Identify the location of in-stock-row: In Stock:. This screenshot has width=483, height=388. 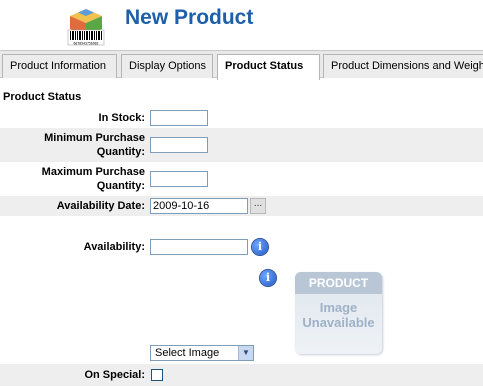
(241, 118).